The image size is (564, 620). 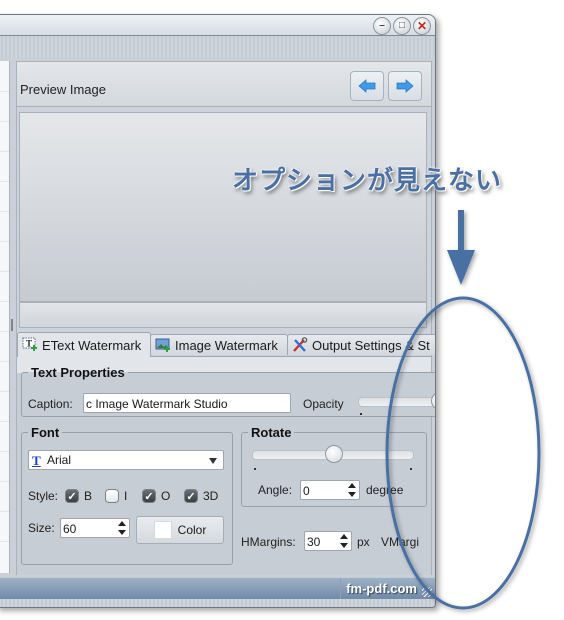 I want to click on minimize-icon: –, so click(x=382, y=25).